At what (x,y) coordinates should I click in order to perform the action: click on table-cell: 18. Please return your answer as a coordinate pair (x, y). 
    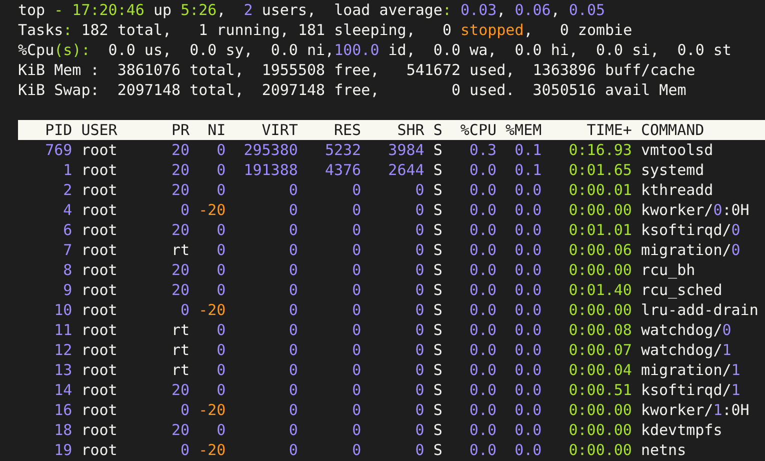
    Looking at the image, I should click on (63, 430).